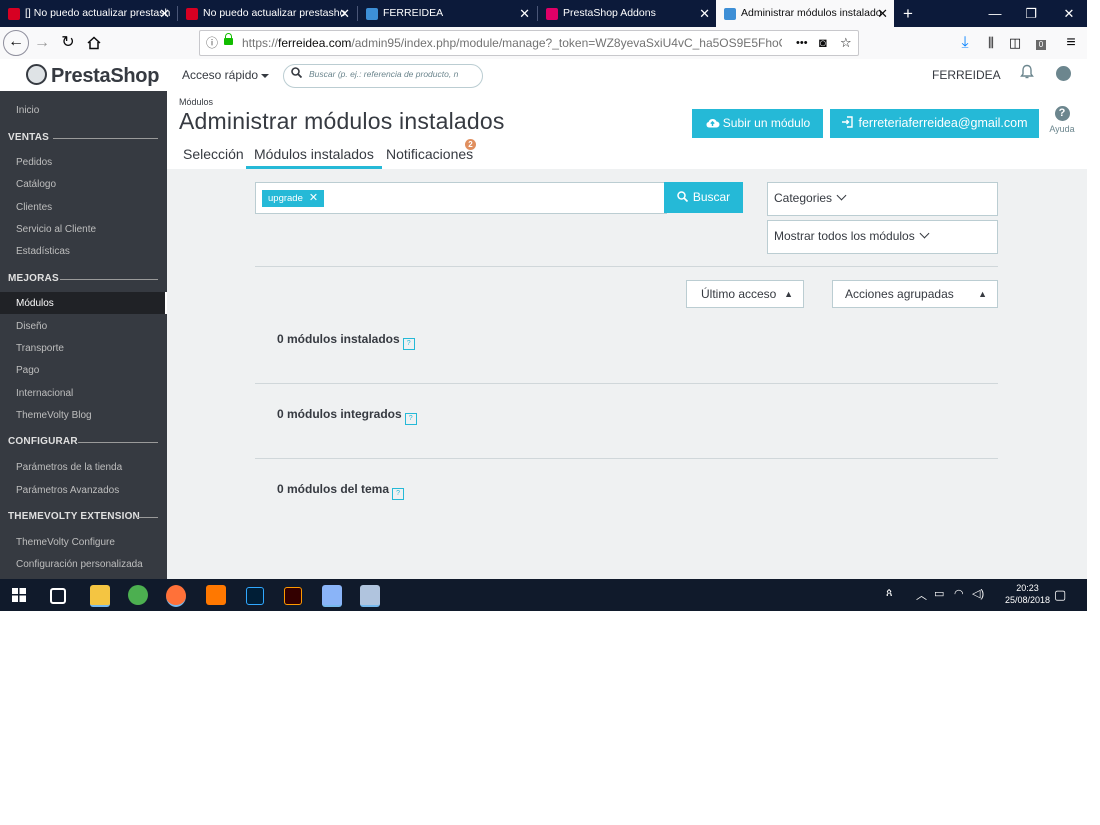 This screenshot has width=1100, height=825. What do you see at coordinates (1063, 73) in the screenshot?
I see `user-account-icon` at bounding box center [1063, 73].